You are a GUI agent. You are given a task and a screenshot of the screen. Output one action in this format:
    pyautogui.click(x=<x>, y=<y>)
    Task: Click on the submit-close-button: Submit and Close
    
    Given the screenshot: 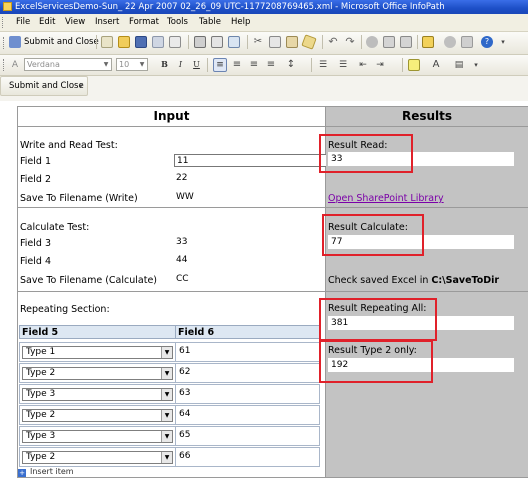 What is the action you would take?
    pyautogui.click(x=61, y=42)
    